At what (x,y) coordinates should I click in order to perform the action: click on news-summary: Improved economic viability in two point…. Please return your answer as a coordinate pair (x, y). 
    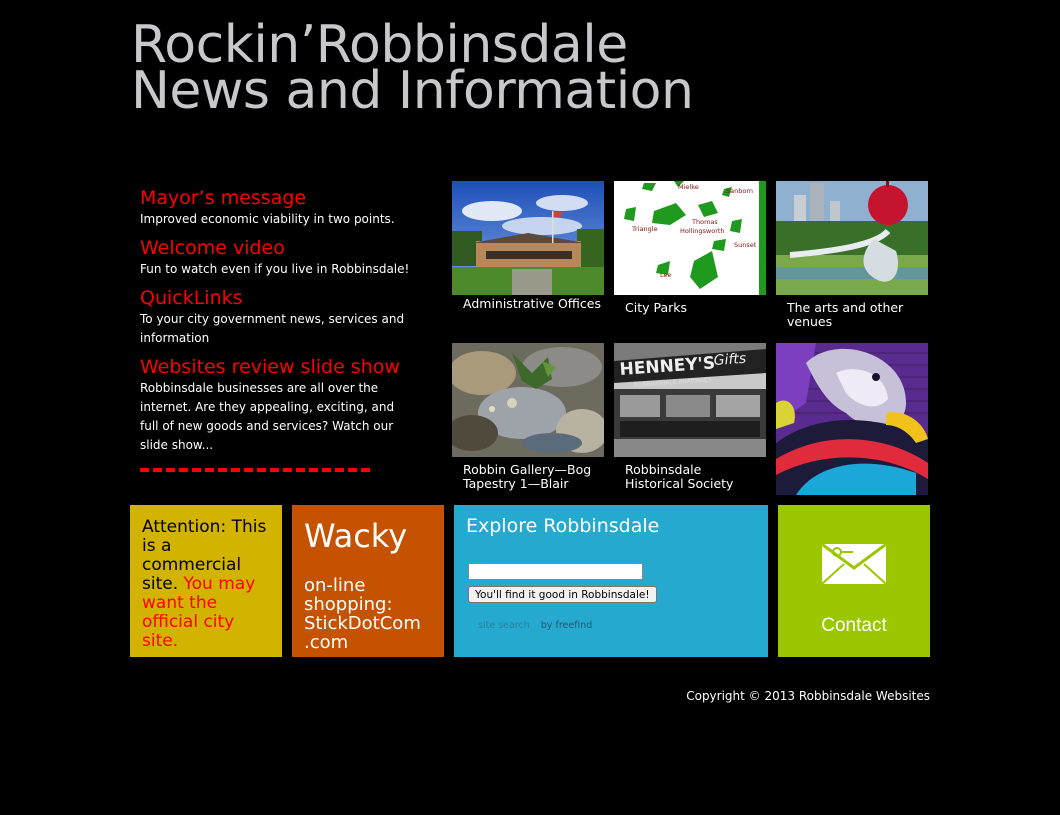
    Looking at the image, I should click on (267, 219).